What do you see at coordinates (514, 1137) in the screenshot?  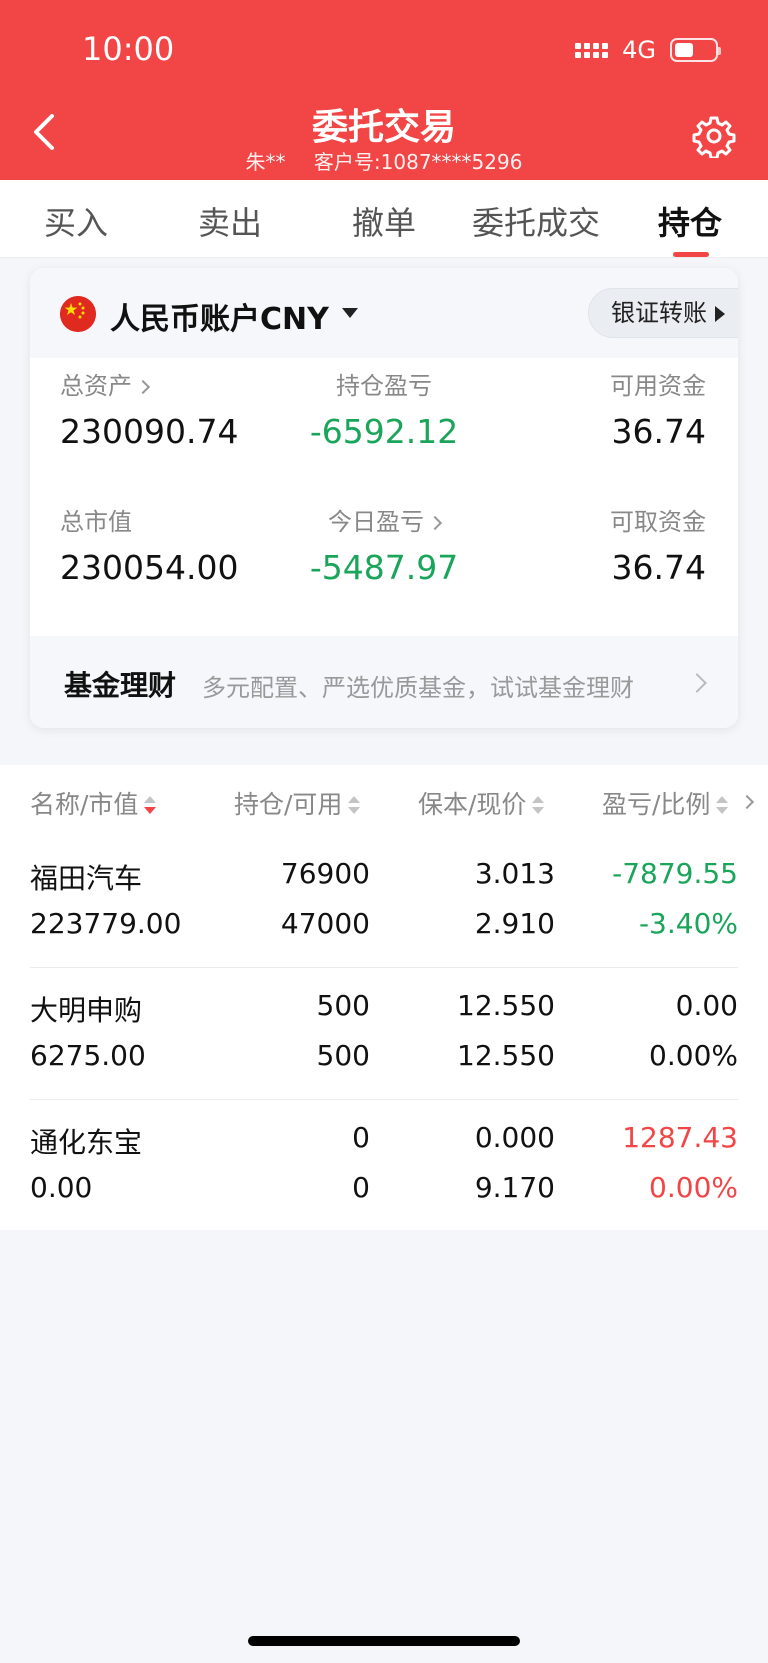 I see `stock-cost: 0.000` at bounding box center [514, 1137].